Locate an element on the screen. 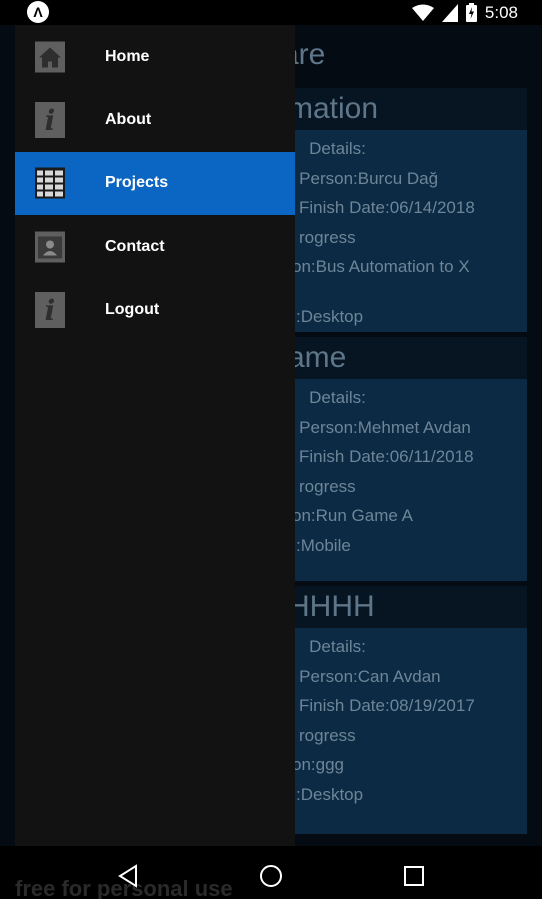 The height and width of the screenshot is (899, 542). drawer-item-about: i About is located at coordinates (155, 119).